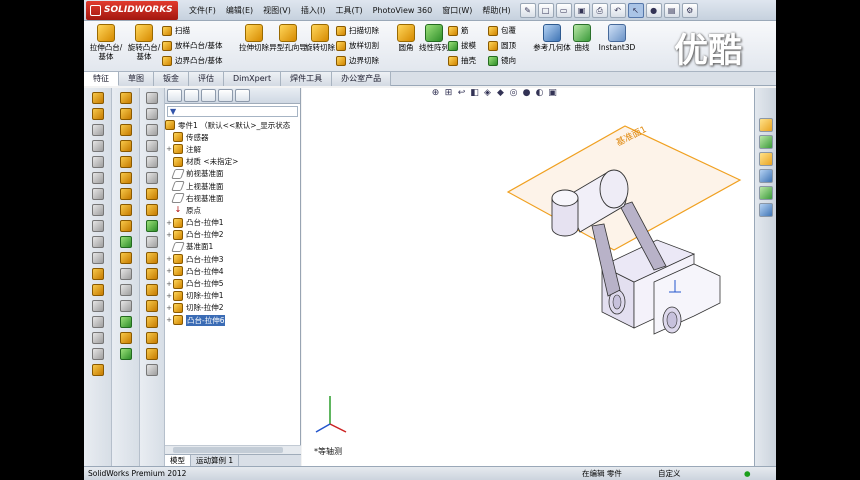 The width and height of the screenshot is (860, 480). What do you see at coordinates (225, 95) in the screenshot?
I see `dimxpert-manager-tab-icon` at bounding box center [225, 95].